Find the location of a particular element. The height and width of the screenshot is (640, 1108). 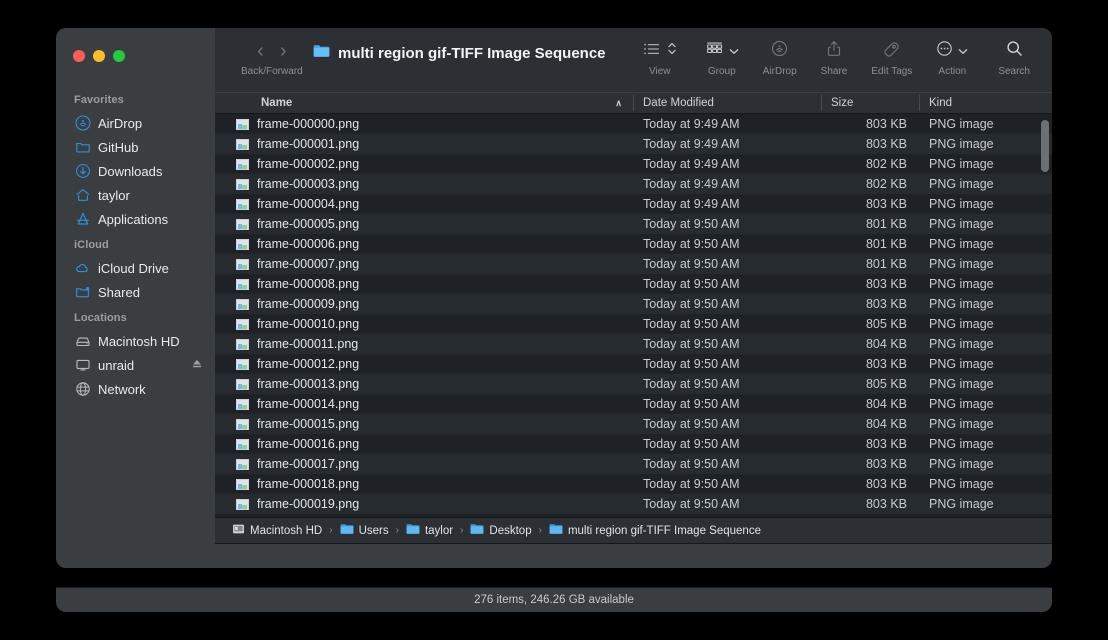

maximize-button is located at coordinates (119, 56).